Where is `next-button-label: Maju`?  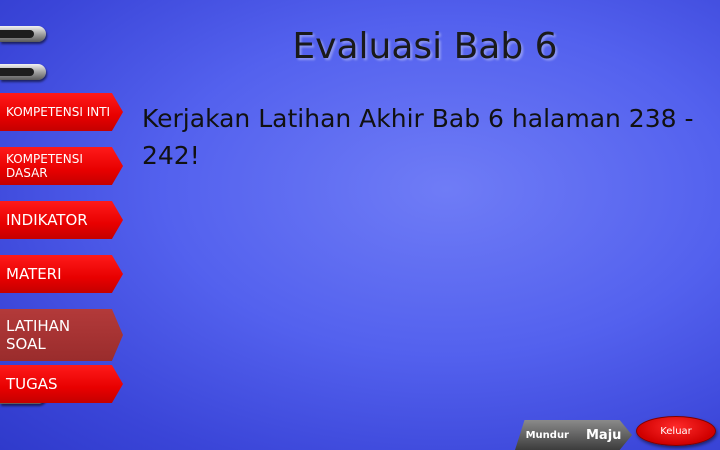
next-button-label: Maju is located at coordinates (604, 435).